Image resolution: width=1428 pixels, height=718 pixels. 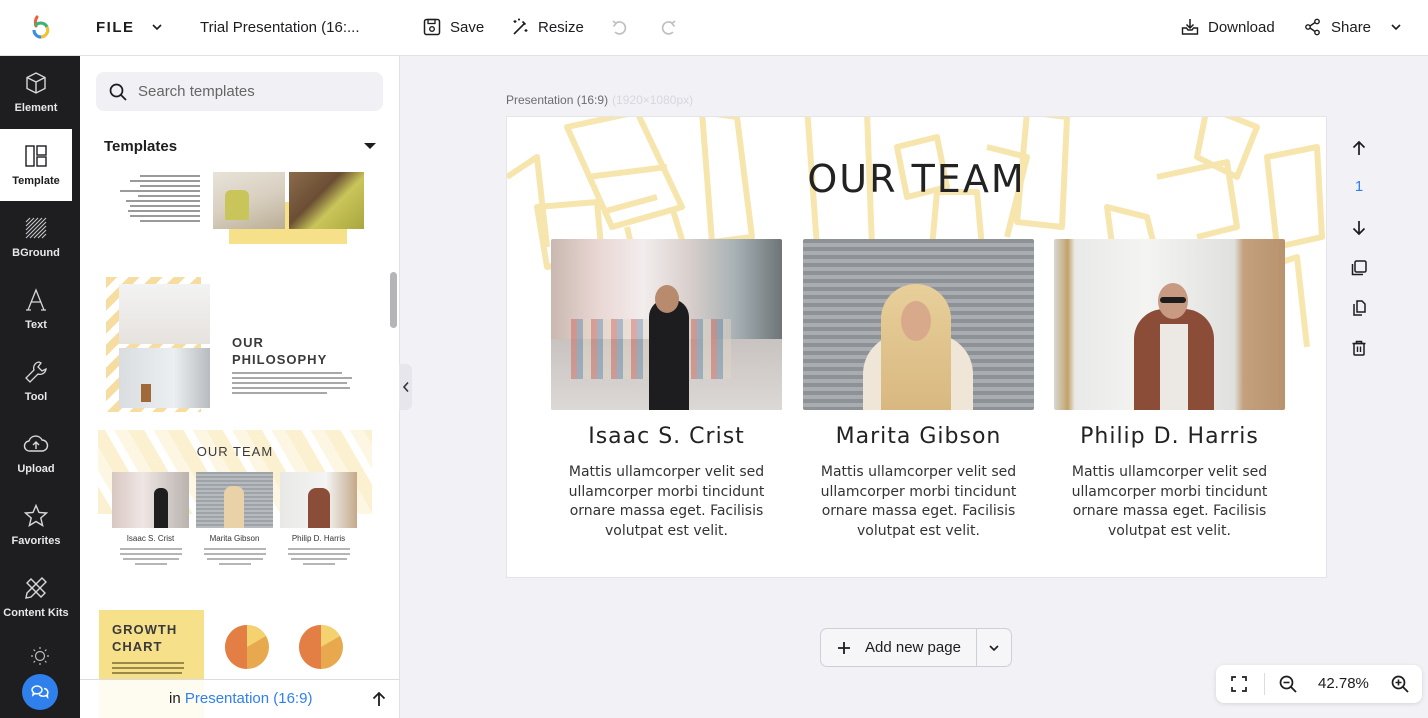 I want to click on arrow-down-icon, so click(x=1359, y=228).